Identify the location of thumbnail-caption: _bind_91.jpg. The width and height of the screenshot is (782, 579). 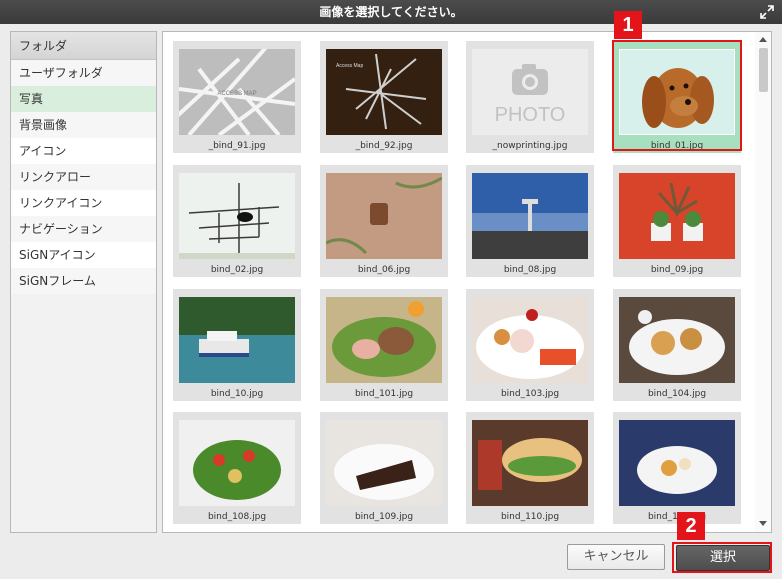
(237, 146).